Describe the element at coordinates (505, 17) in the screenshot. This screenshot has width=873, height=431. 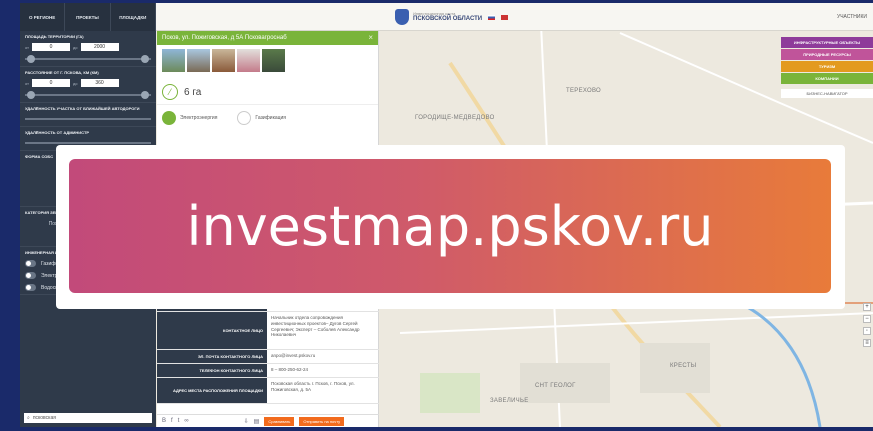
I see `english-flag-icon` at that location.